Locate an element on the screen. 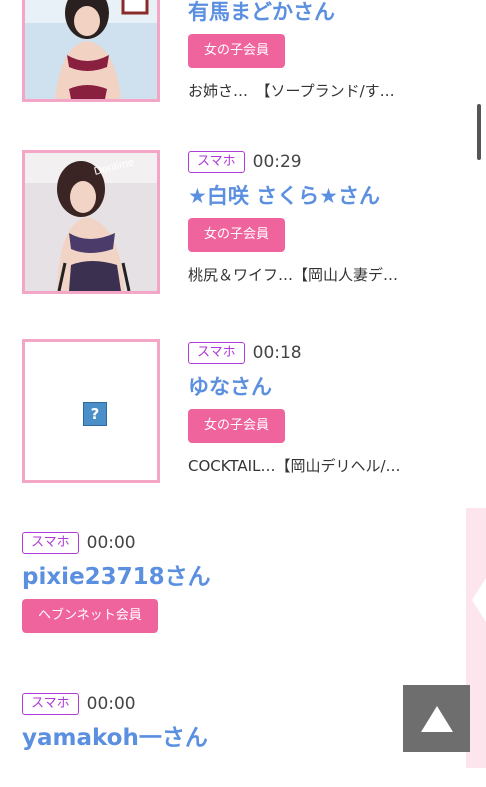 The width and height of the screenshot is (486, 787). triangle-up-icon is located at coordinates (436, 718).